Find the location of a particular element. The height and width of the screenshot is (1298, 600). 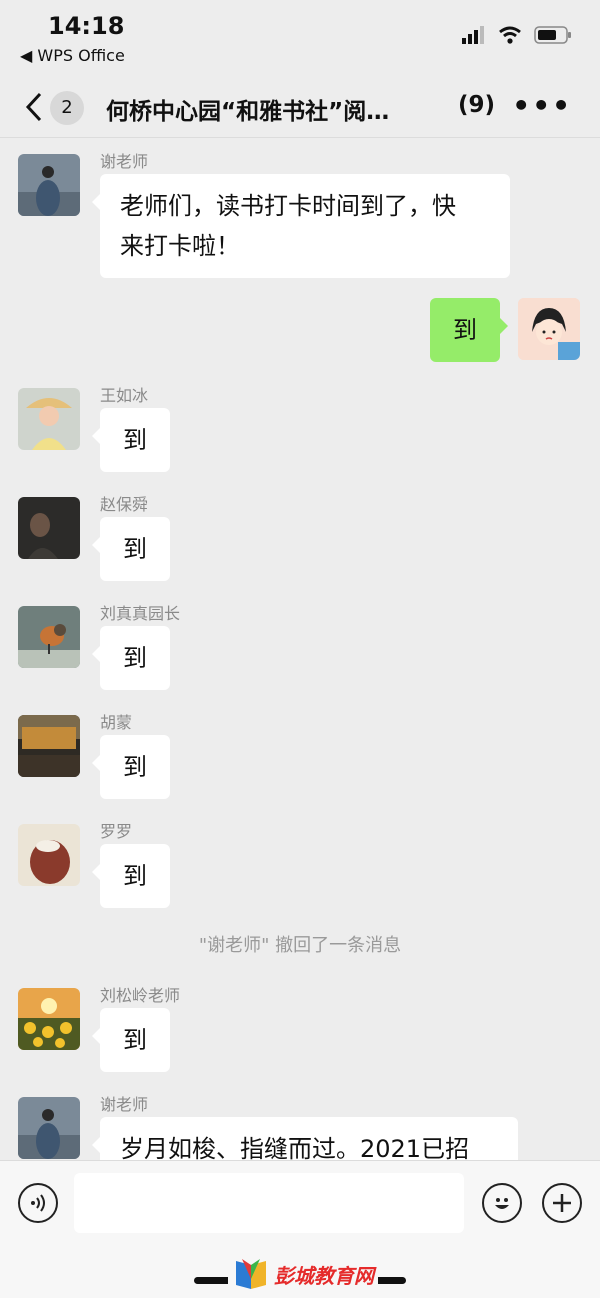

chat-header: 2 何桥中心园“和雅书社”阅… (9) ••• is located at coordinates (300, 107).